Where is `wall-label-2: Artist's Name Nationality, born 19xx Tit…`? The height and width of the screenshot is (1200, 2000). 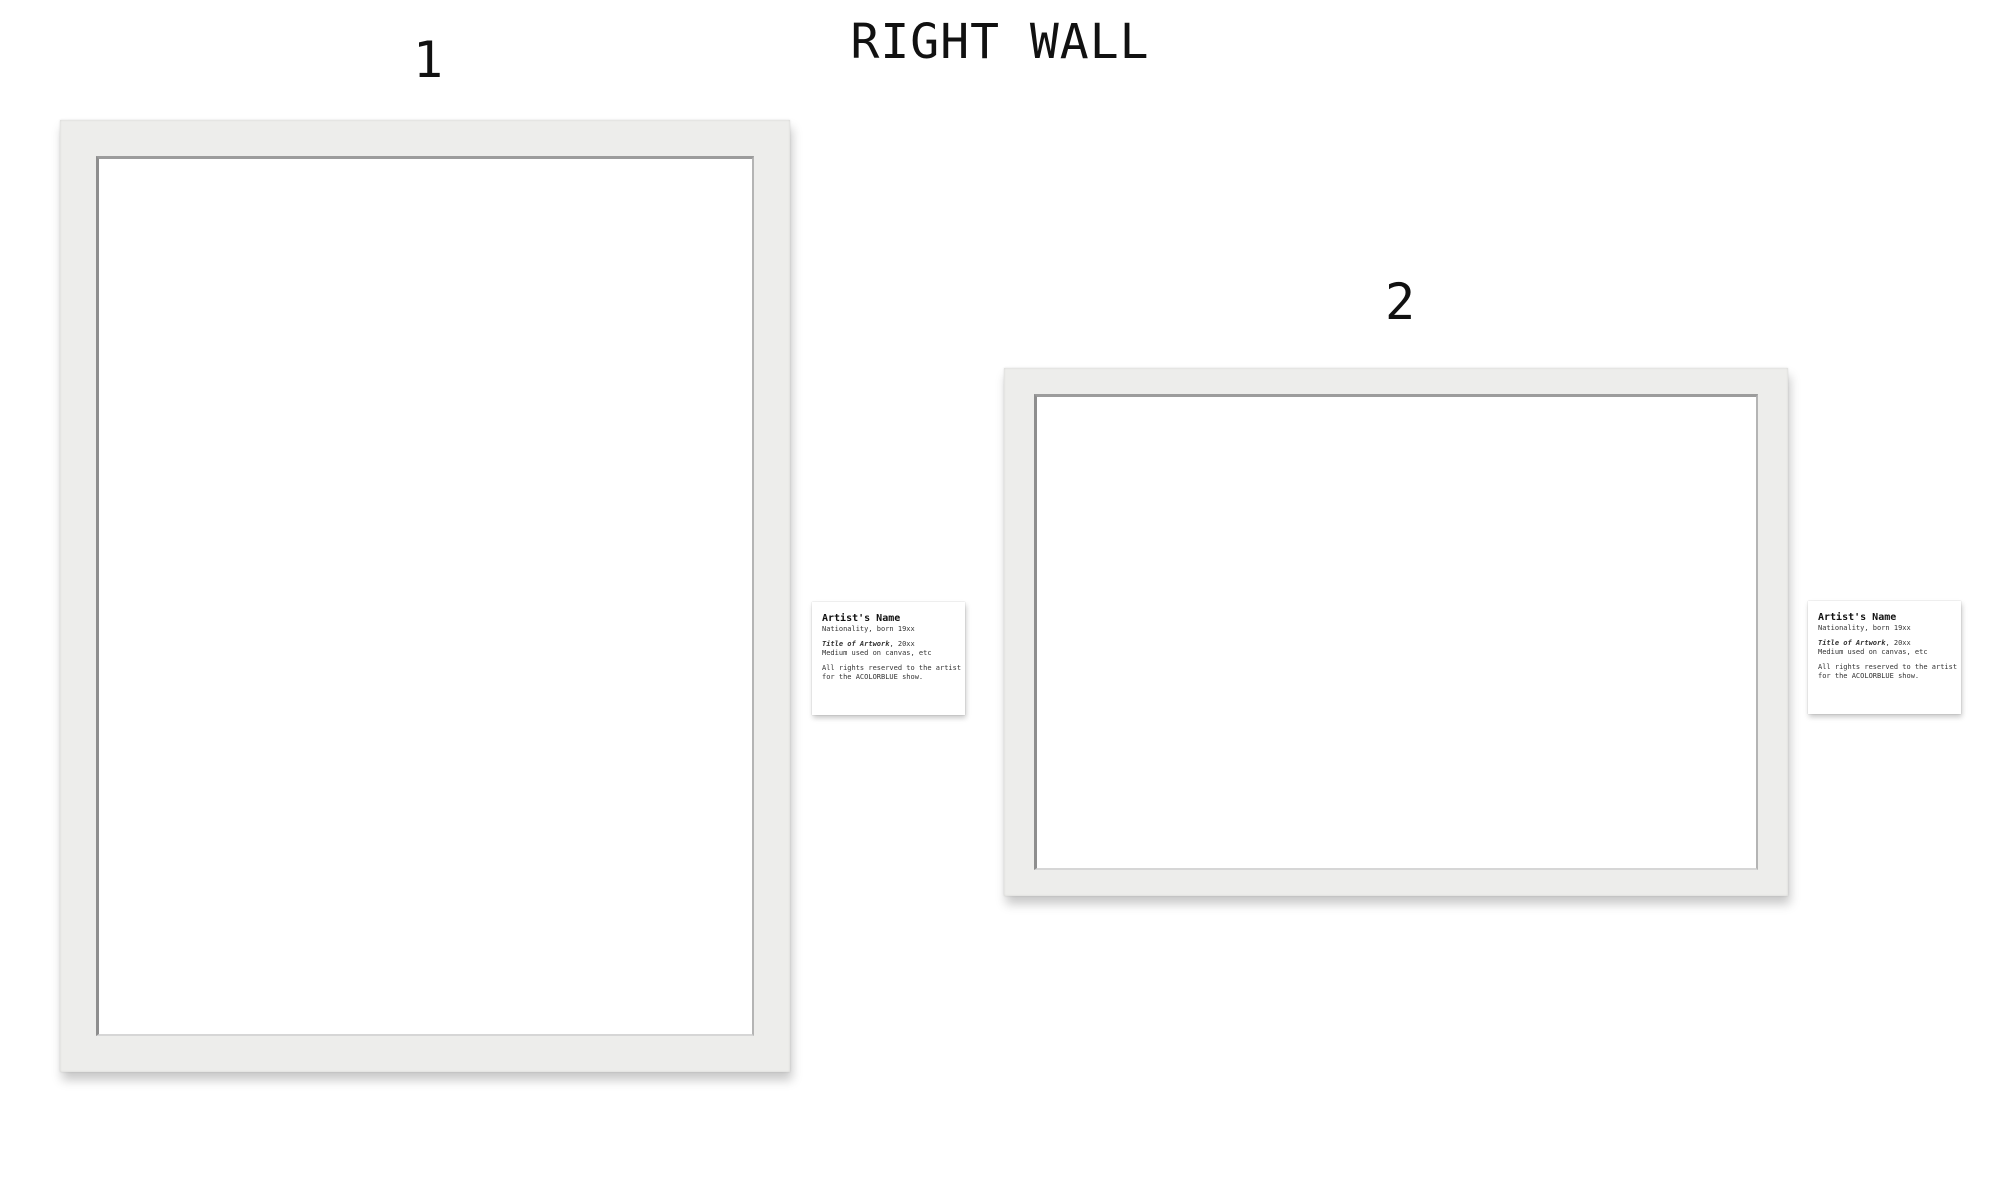
wall-label-2: Artist's Name Nationality, born 19xx Tit… is located at coordinates (1884, 657).